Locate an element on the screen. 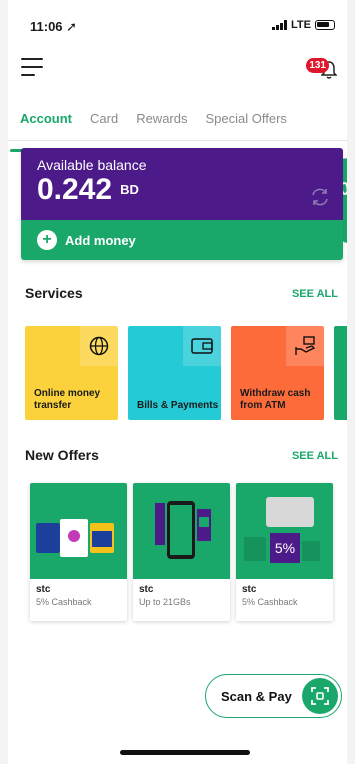  notifications-button: 131 is located at coordinates (321, 70).